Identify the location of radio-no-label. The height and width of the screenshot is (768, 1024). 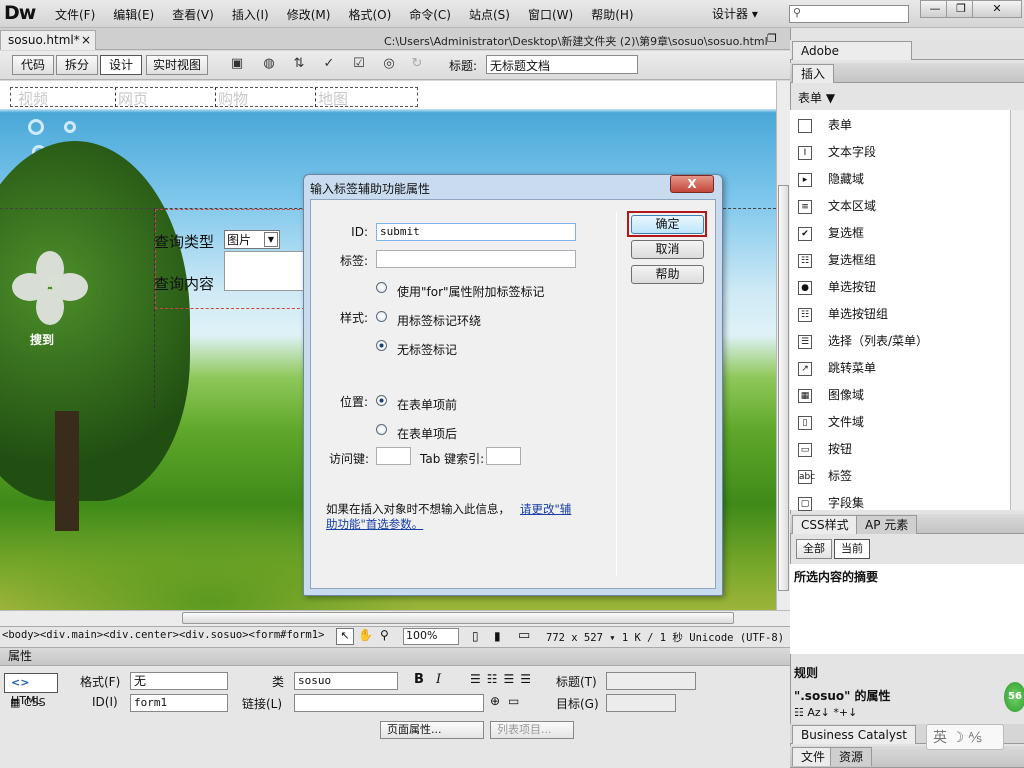
(381, 345).